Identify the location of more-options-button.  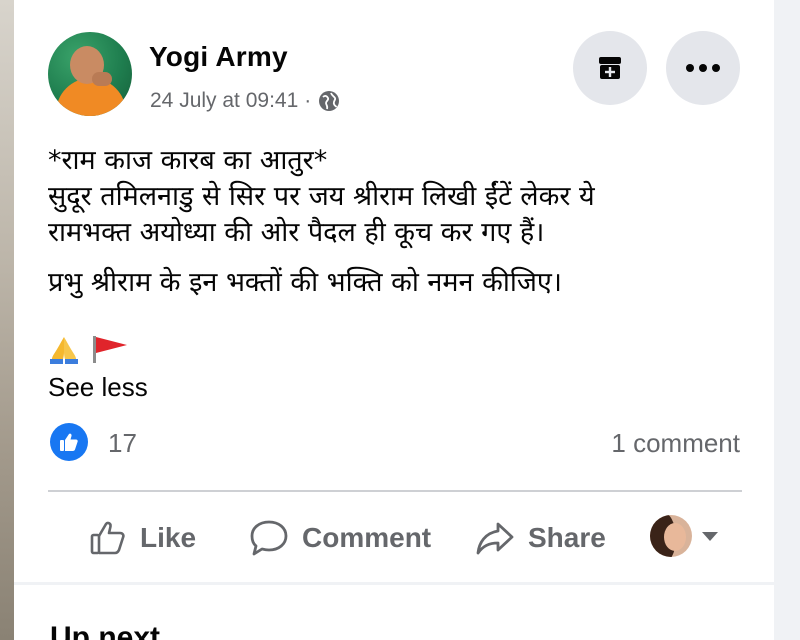
(703, 68).